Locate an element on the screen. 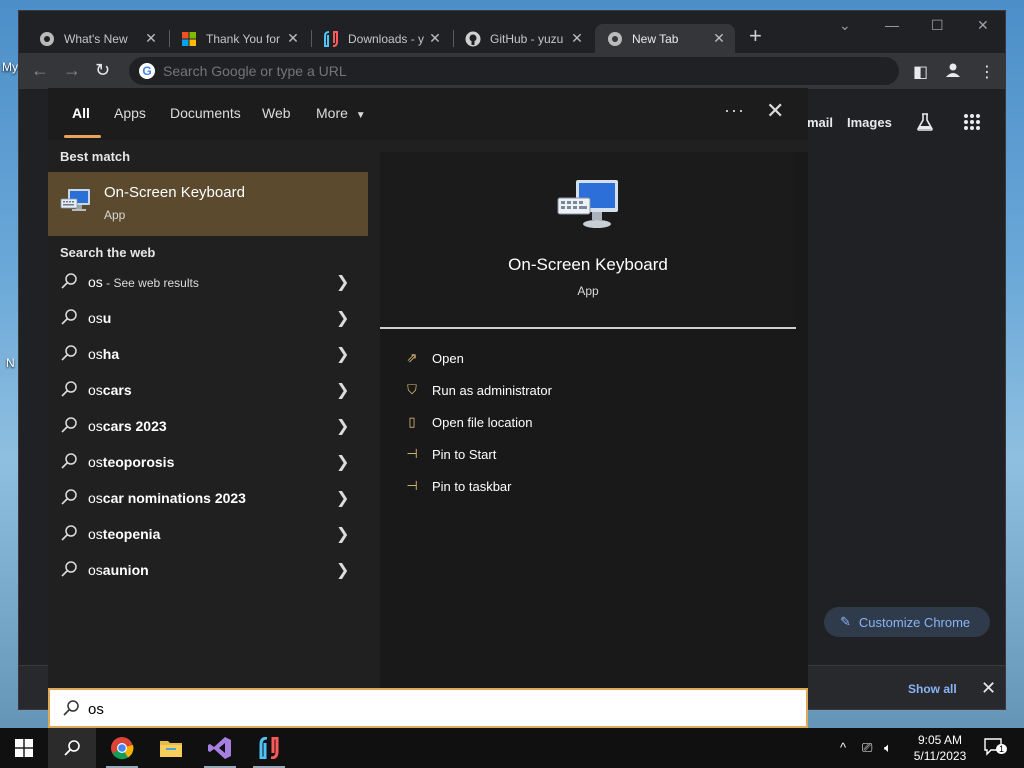  taskbar-yuzu is located at coordinates (269, 748).